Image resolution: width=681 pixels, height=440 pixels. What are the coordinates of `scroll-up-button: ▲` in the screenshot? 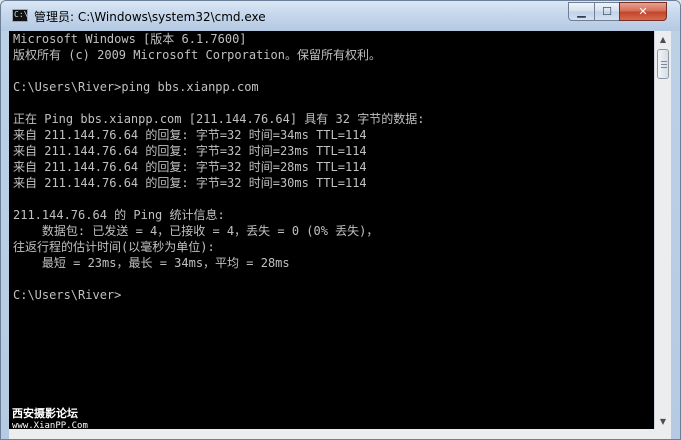 It's located at (663, 39).